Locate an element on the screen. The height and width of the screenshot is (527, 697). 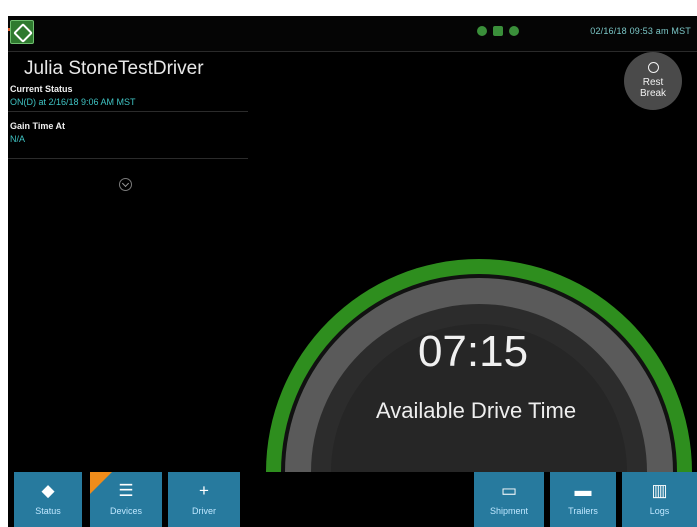
nav-devices-button: ☰ Devices is located at coordinates (126, 499).